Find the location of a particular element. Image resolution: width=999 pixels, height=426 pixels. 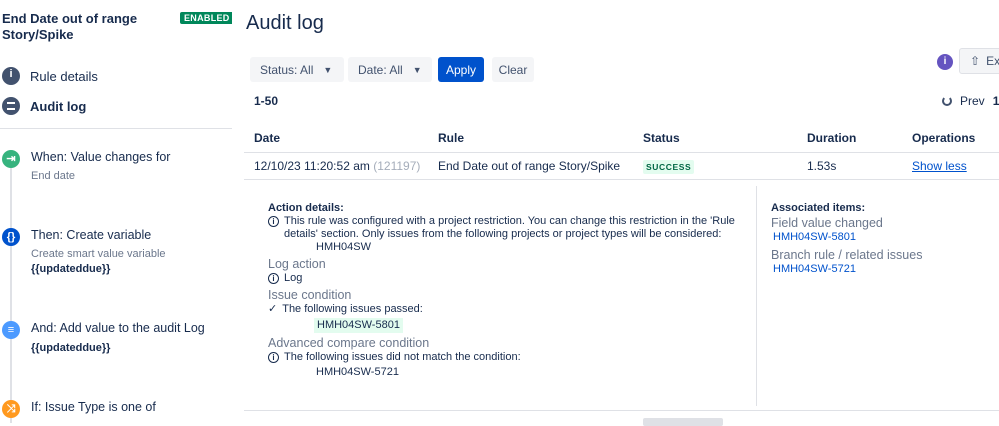

apply-button: Apply is located at coordinates (461, 69).